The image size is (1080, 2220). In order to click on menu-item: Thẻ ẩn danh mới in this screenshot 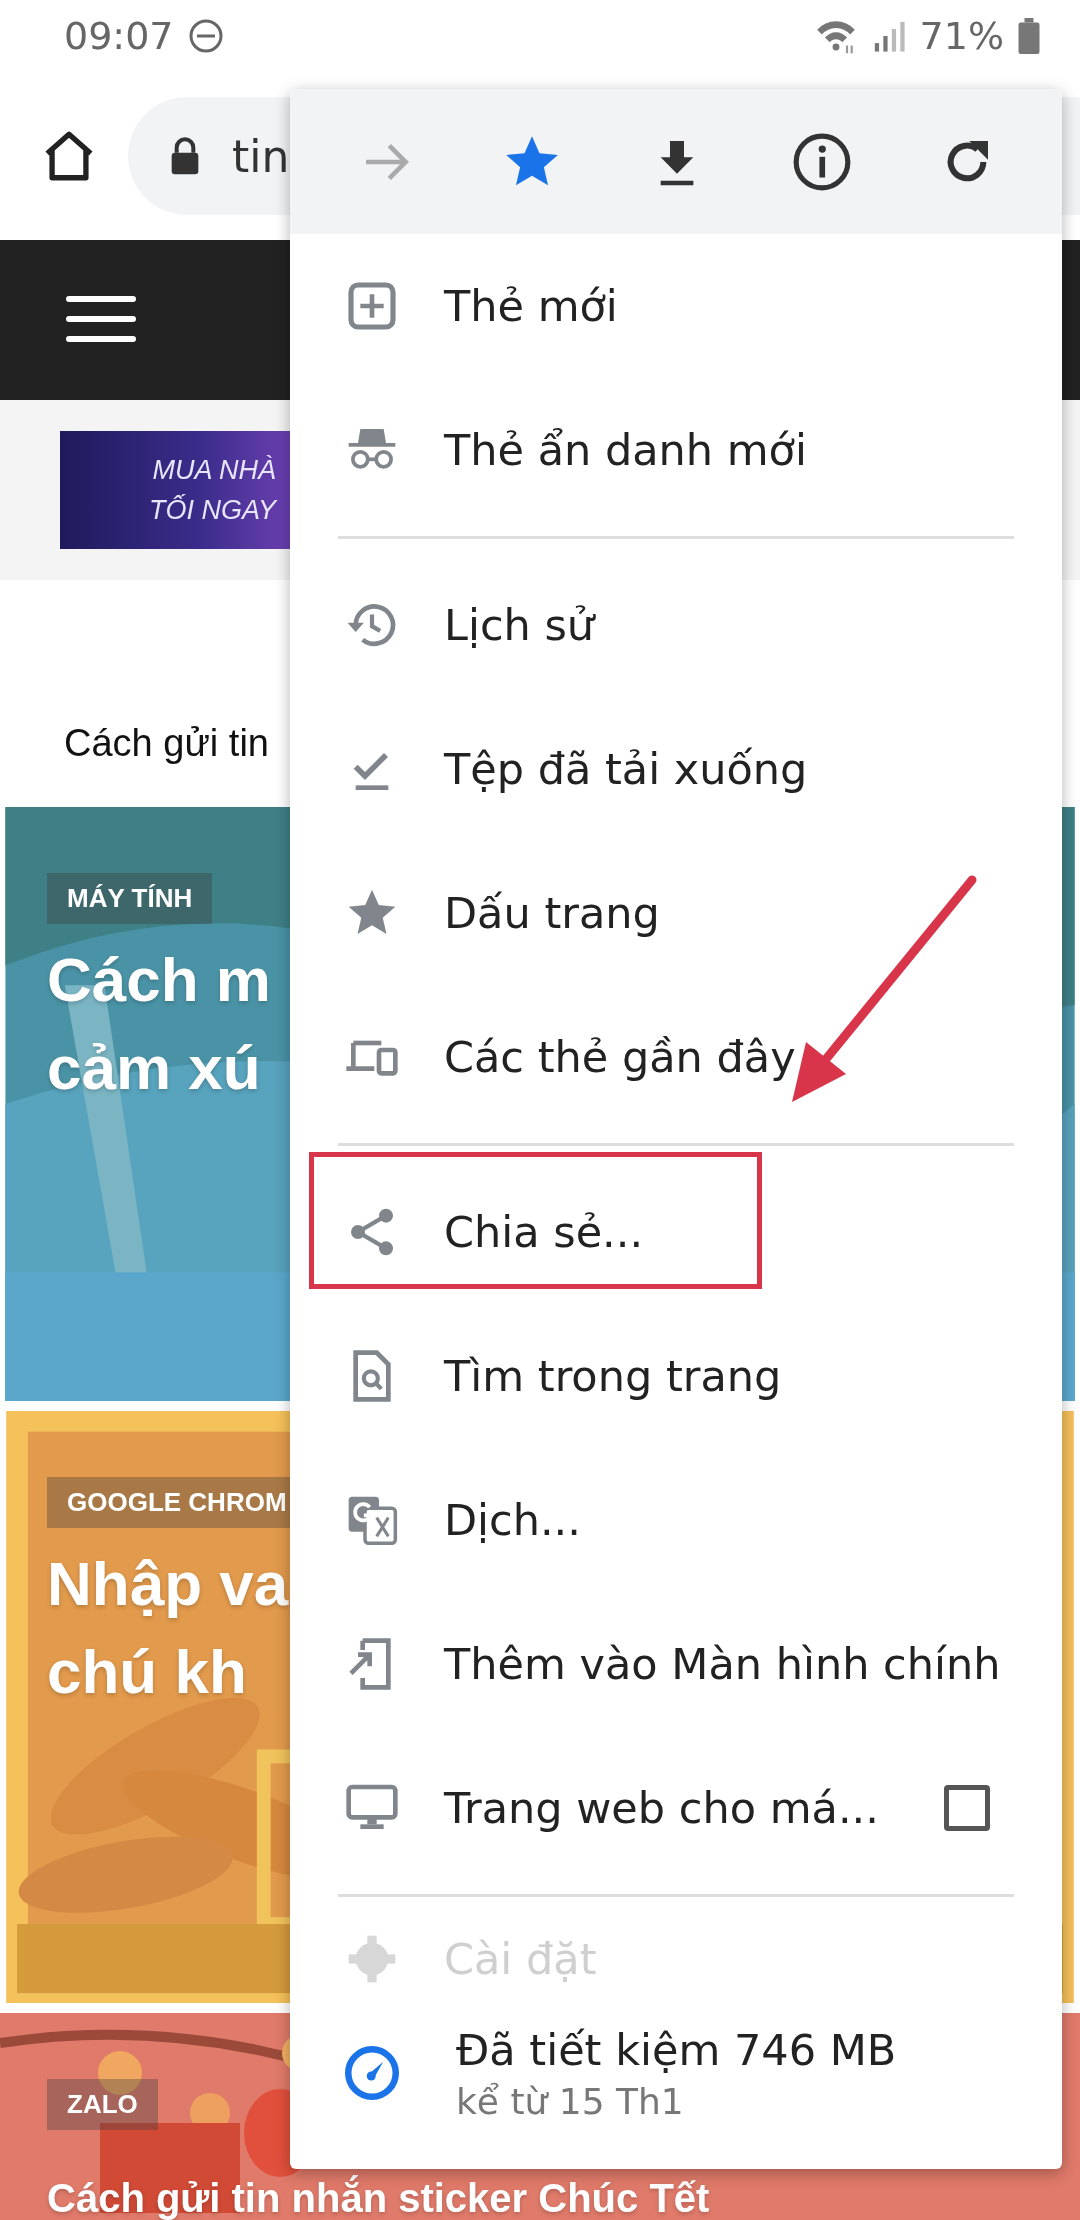, I will do `click(676, 450)`.